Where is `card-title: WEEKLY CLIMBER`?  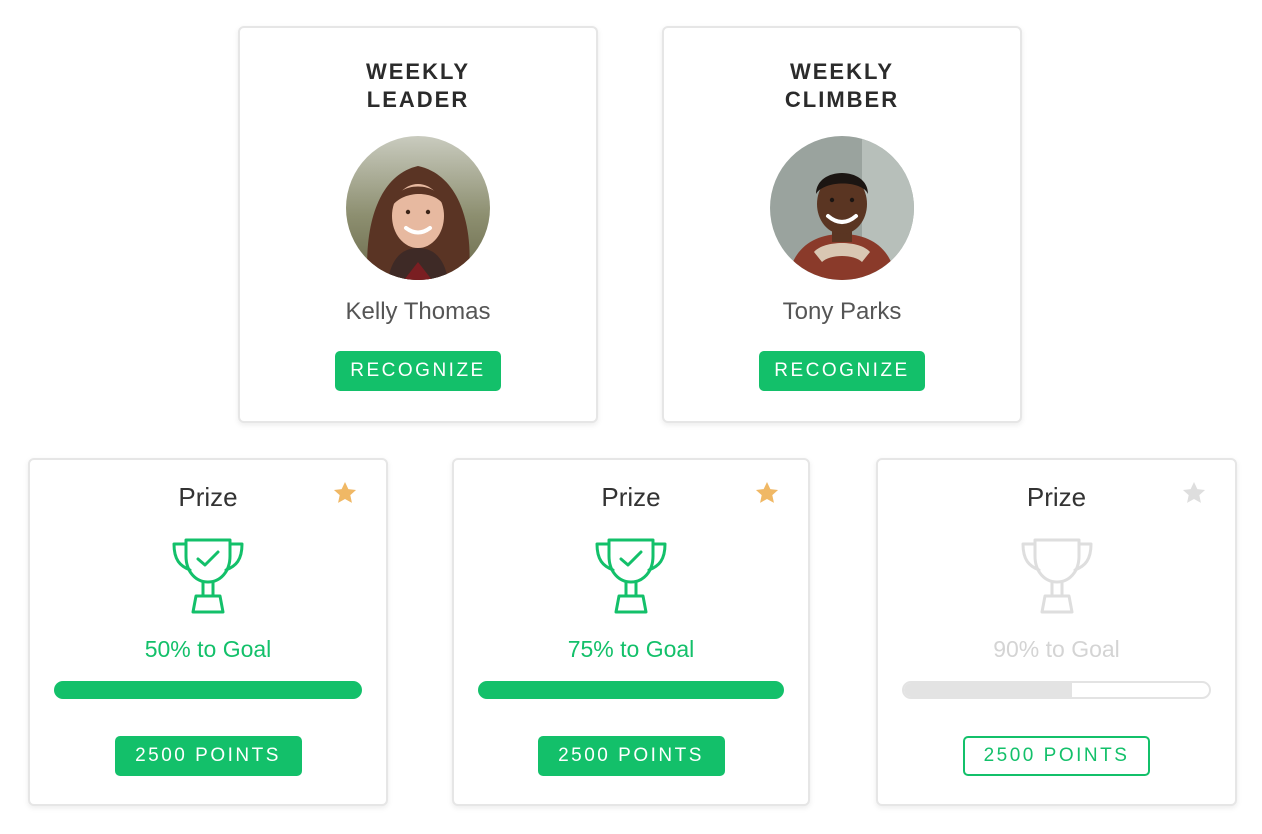 card-title: WEEKLY CLIMBER is located at coordinates (842, 85).